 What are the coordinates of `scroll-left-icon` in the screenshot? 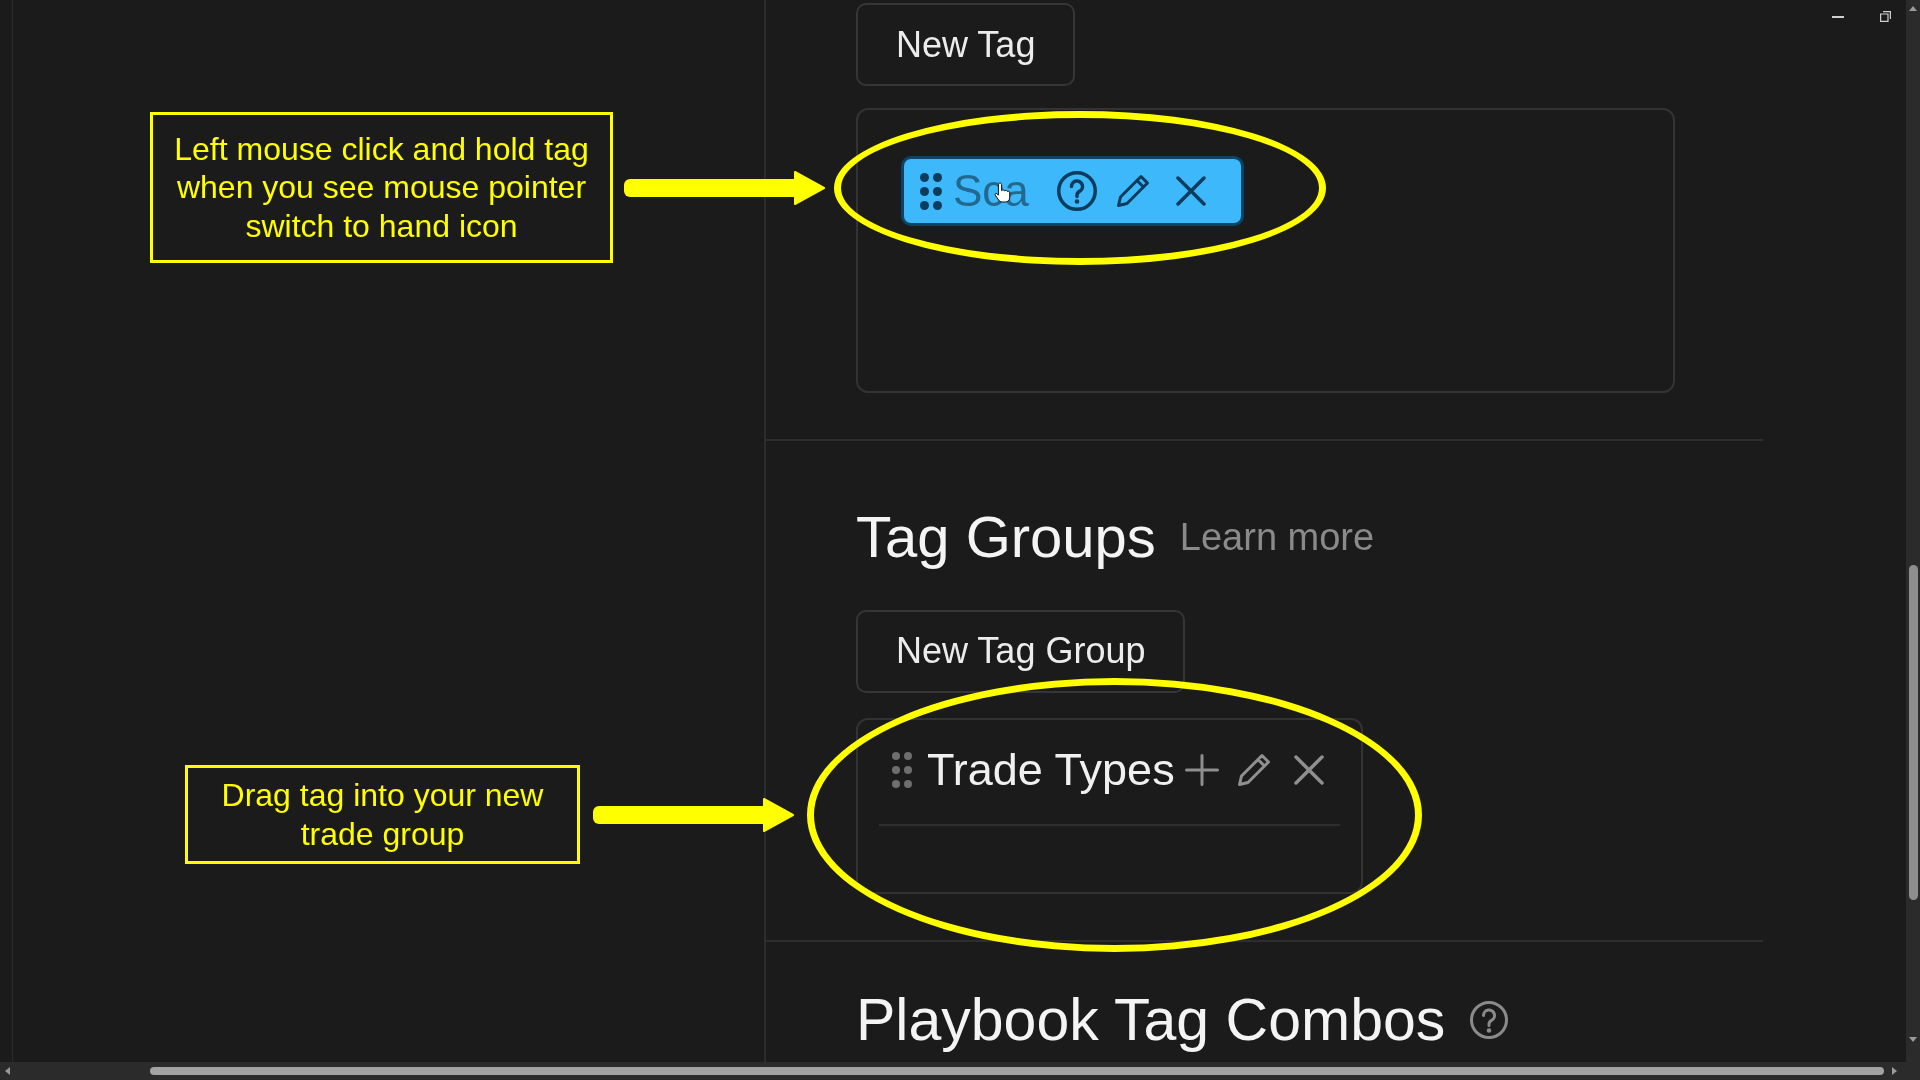 It's located at (7, 1071).